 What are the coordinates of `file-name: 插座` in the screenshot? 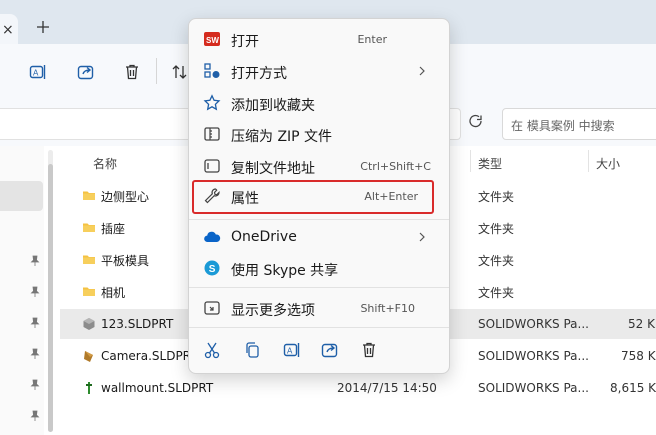 It's located at (113, 229).